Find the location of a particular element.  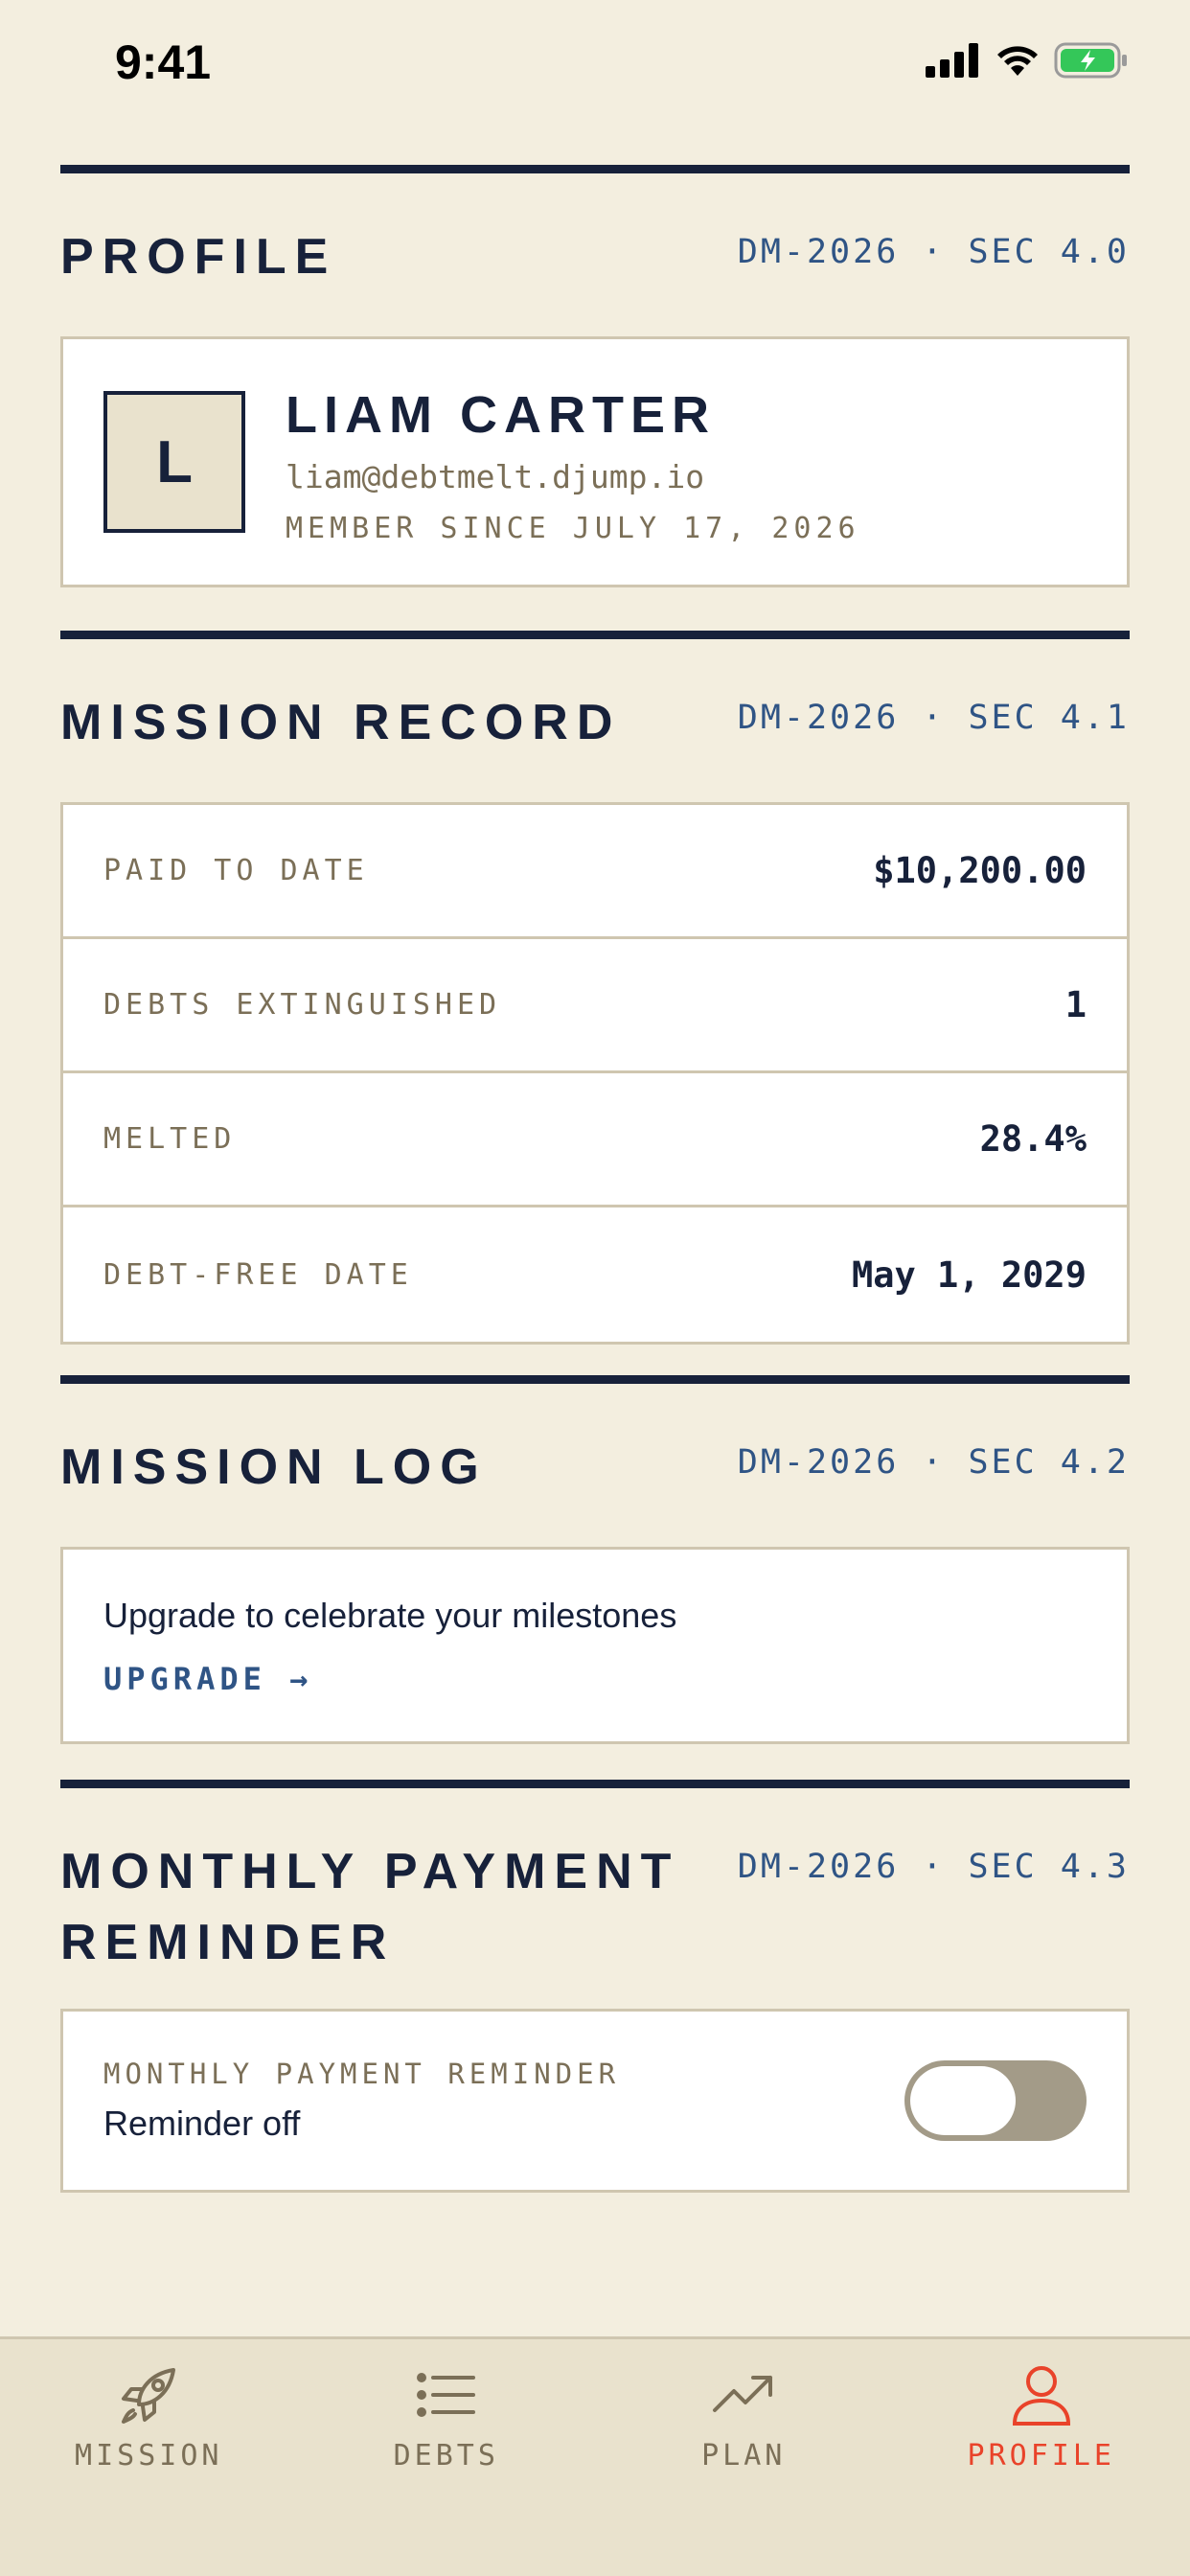

stat-value: May 1, 2029 is located at coordinates (969, 1275).